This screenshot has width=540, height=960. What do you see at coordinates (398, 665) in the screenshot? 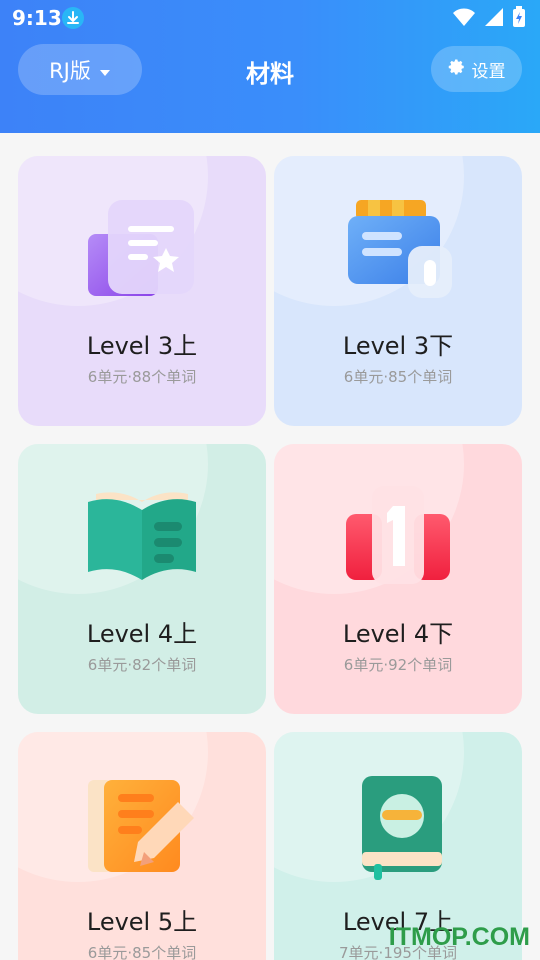
I see `card-meta: 6单元·92个单词` at bounding box center [398, 665].